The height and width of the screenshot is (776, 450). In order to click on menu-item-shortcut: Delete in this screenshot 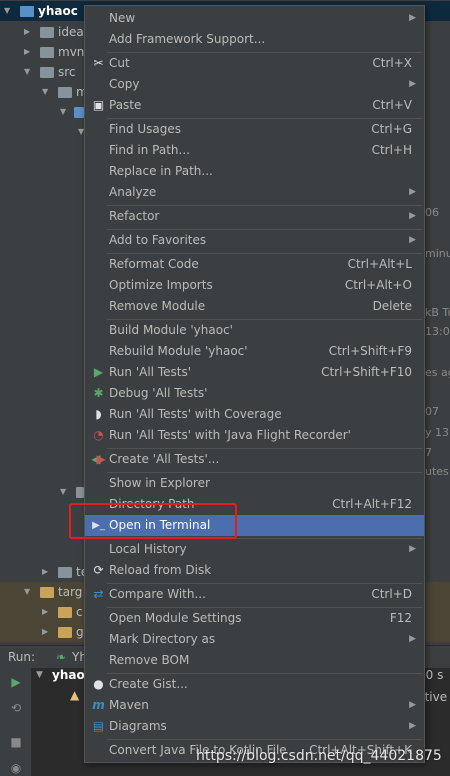, I will do `click(392, 306)`.